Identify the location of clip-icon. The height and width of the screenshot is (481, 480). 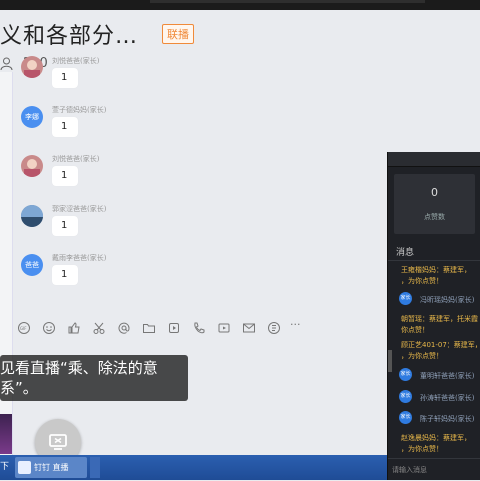
(174, 327).